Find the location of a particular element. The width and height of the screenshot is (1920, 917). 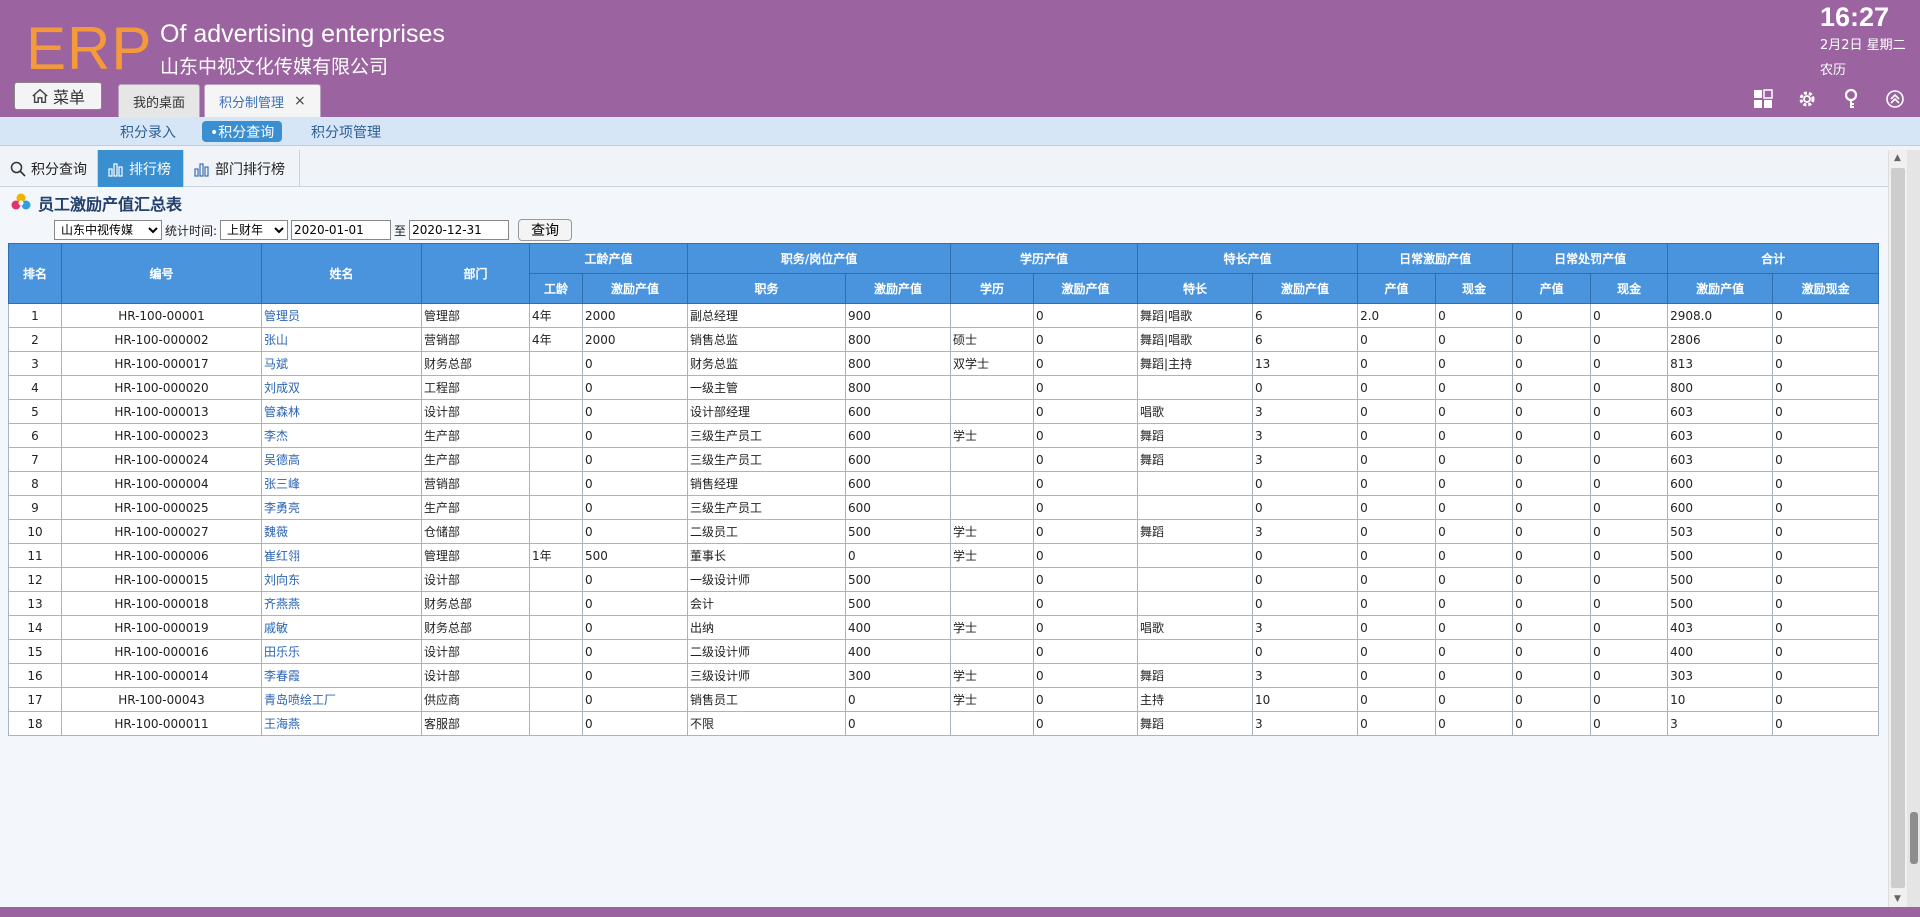

employee-name-link: 马斌 is located at coordinates (276, 364).